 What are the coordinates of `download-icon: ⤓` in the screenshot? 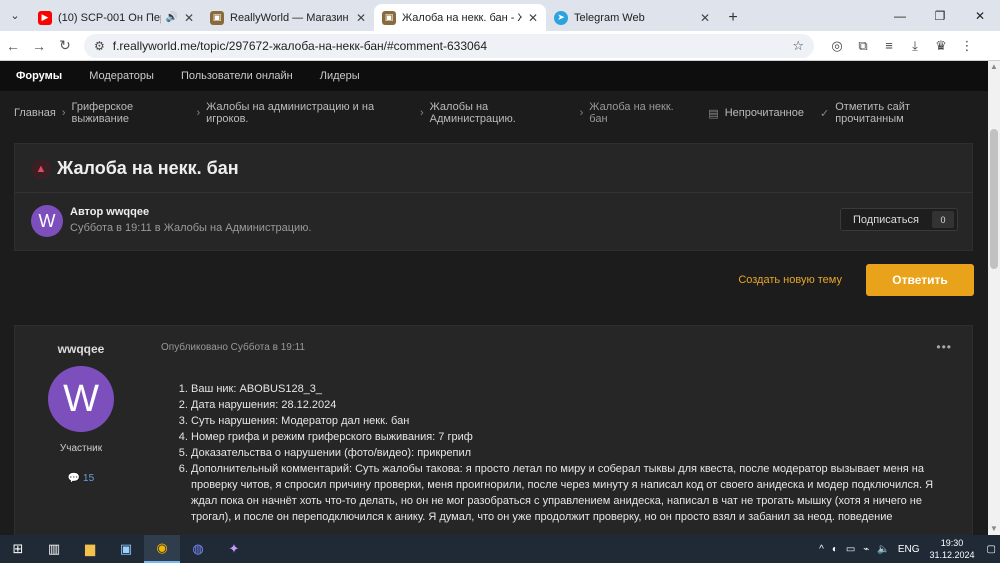 It's located at (915, 46).